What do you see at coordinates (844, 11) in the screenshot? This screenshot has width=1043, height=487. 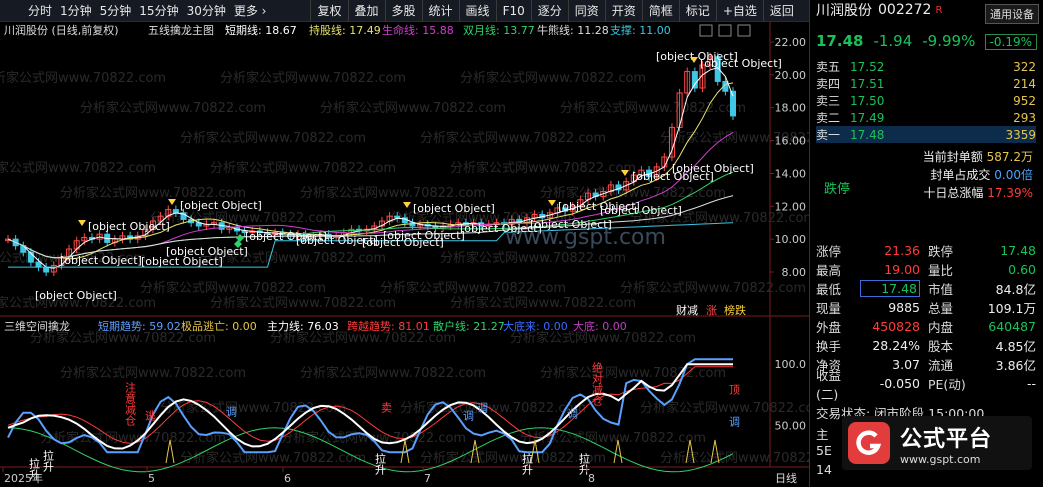 I see `stock-name: 川润股份` at bounding box center [844, 11].